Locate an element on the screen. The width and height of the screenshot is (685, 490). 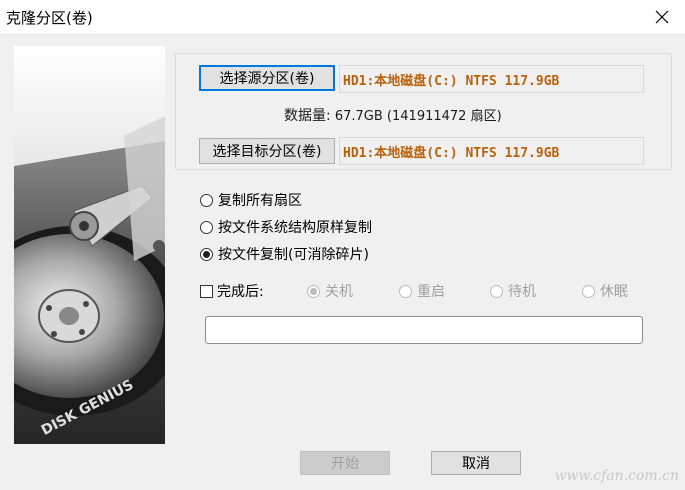
copy-mode-all-sectors: 复制所有扇区 is located at coordinates (251, 200).